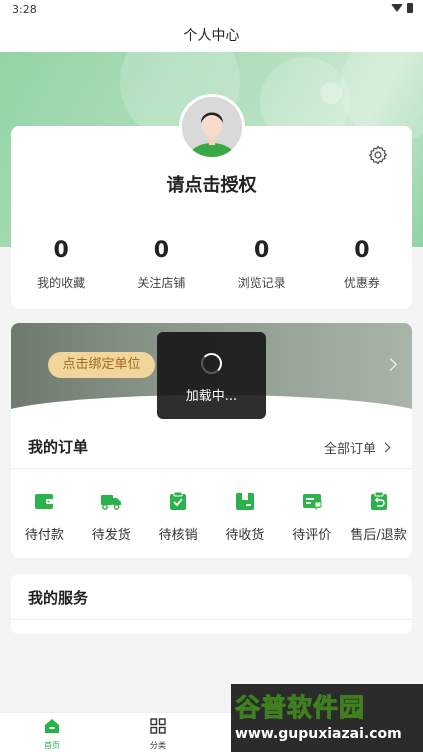 The width and height of the screenshot is (423, 752). What do you see at coordinates (361, 283) in the screenshot?
I see `stat-label: 优惠券` at bounding box center [361, 283].